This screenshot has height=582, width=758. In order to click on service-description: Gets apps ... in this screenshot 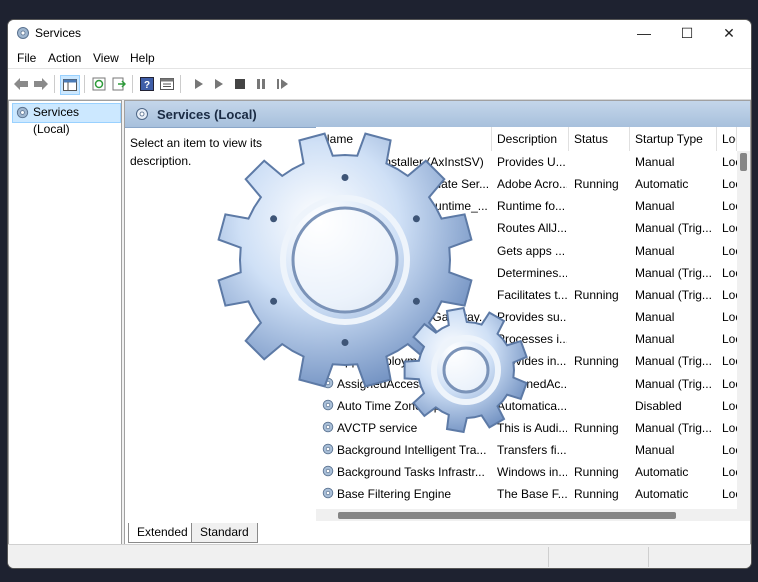, I will do `click(531, 250)`.